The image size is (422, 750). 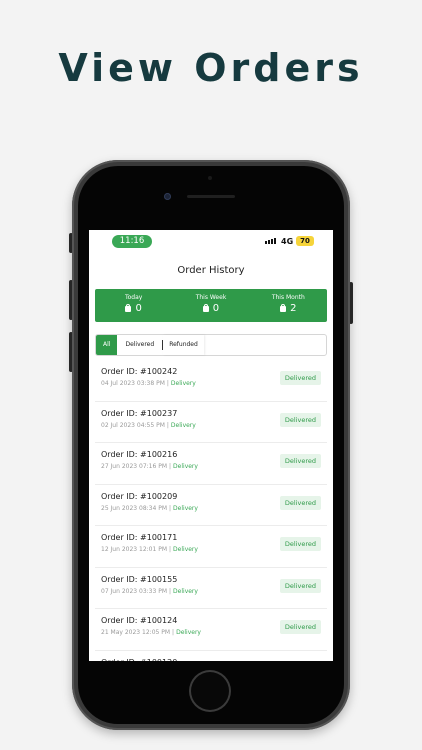 What do you see at coordinates (211, 68) in the screenshot?
I see `headline: View Orders` at bounding box center [211, 68].